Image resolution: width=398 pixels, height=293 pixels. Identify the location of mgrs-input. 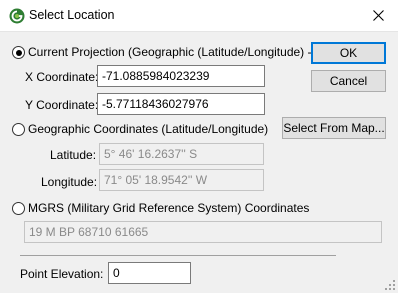
(203, 232).